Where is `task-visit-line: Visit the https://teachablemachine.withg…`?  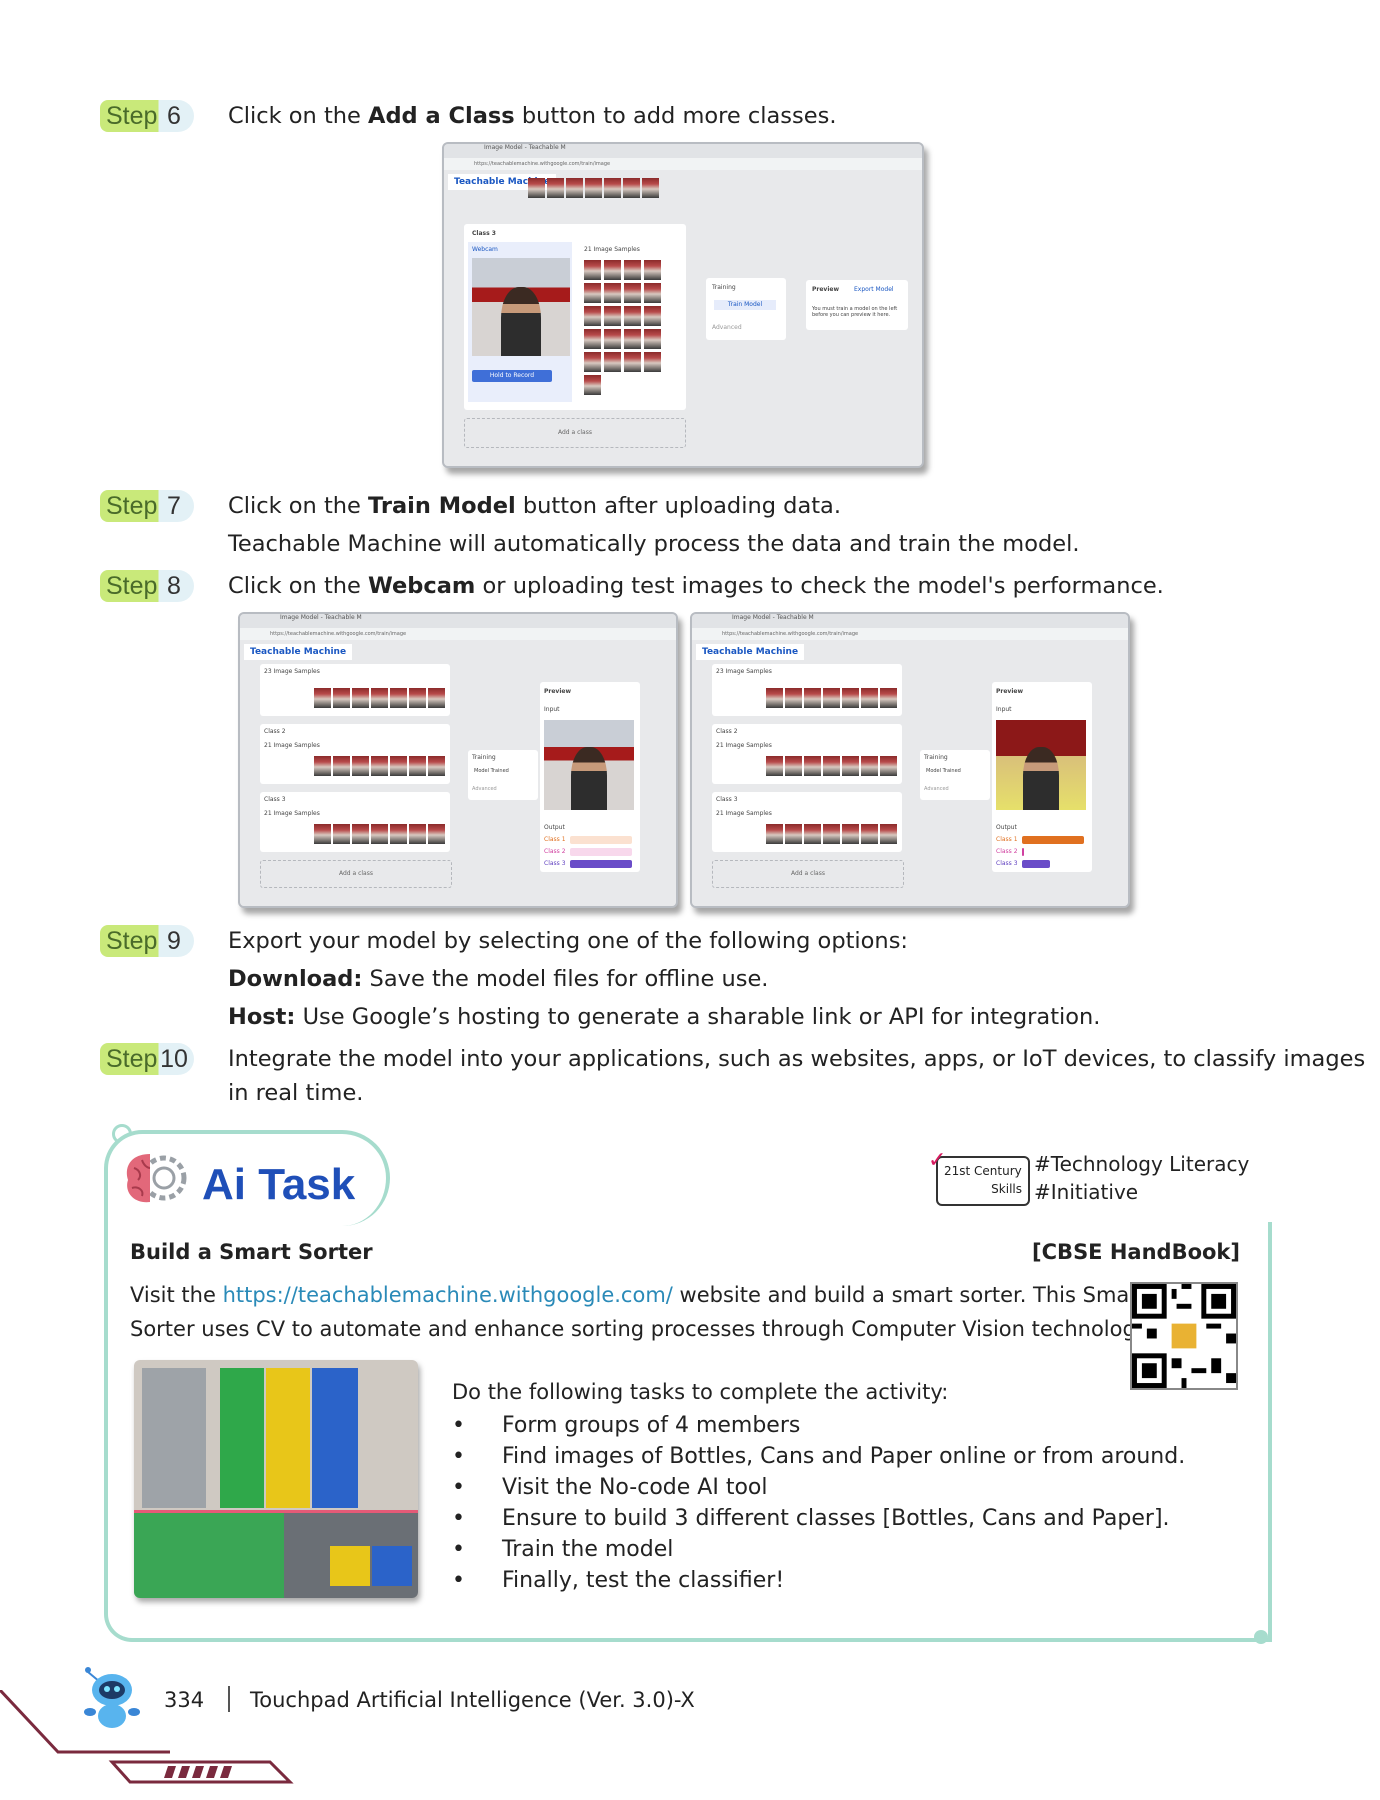
task-visit-line: Visit the https://teachablemachine.withg… is located at coordinates (638, 1295).